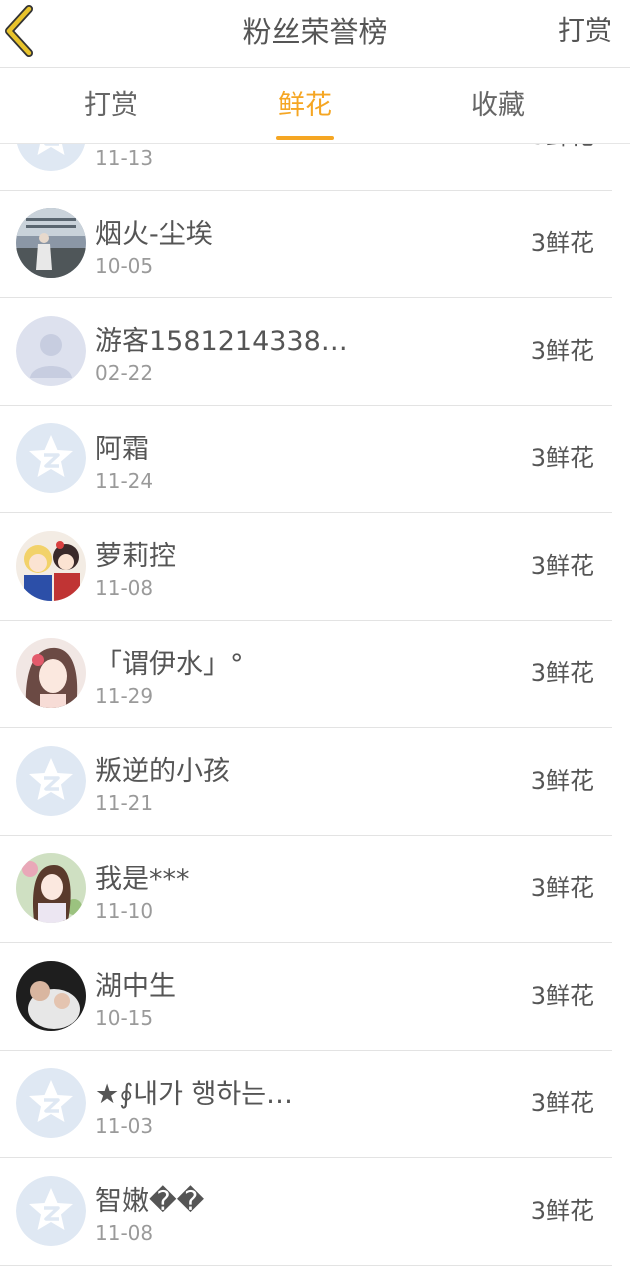 The height and width of the screenshot is (1280, 630). I want to click on top-bar: 粉丝荣誉榜 打赏, so click(315, 34).